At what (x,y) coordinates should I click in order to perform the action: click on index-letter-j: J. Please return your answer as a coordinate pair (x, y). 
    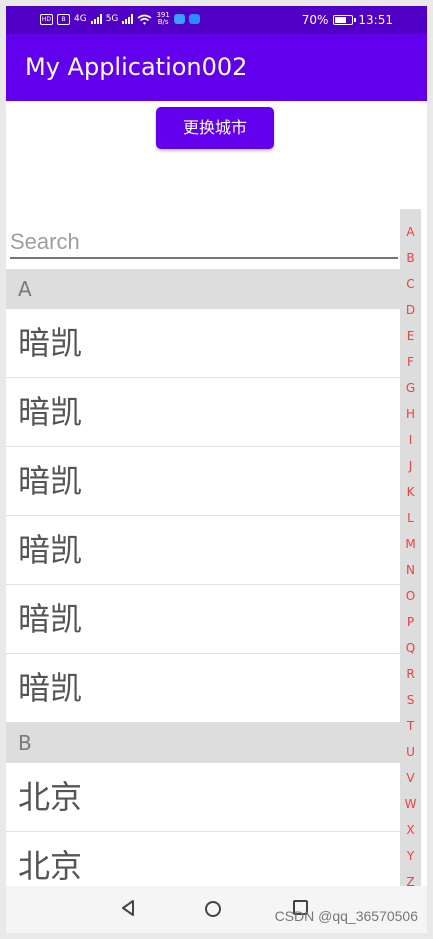
    Looking at the image, I should click on (410, 466).